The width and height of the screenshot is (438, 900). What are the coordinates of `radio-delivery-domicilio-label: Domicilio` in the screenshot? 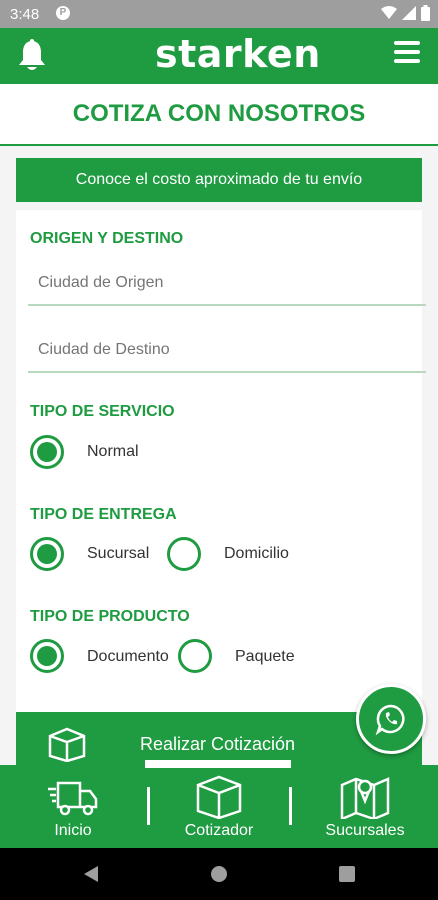 It's located at (256, 553).